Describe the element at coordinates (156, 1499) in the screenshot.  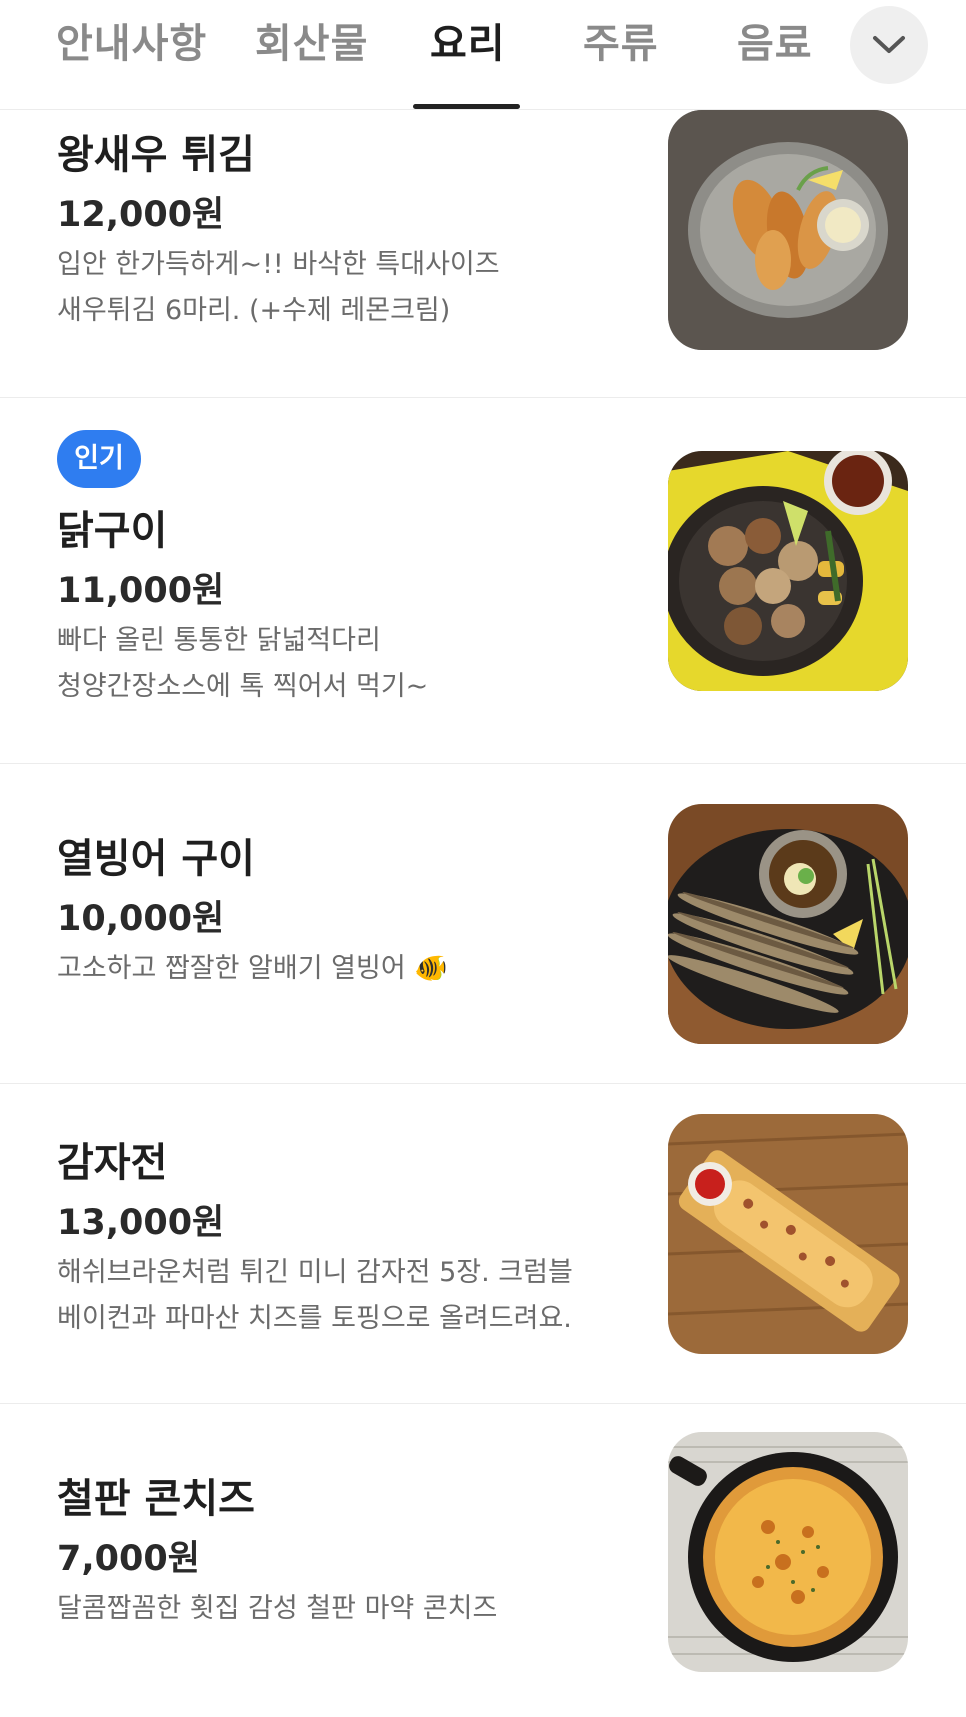
I see `menu-item-name: 철판 콘치즈` at that location.